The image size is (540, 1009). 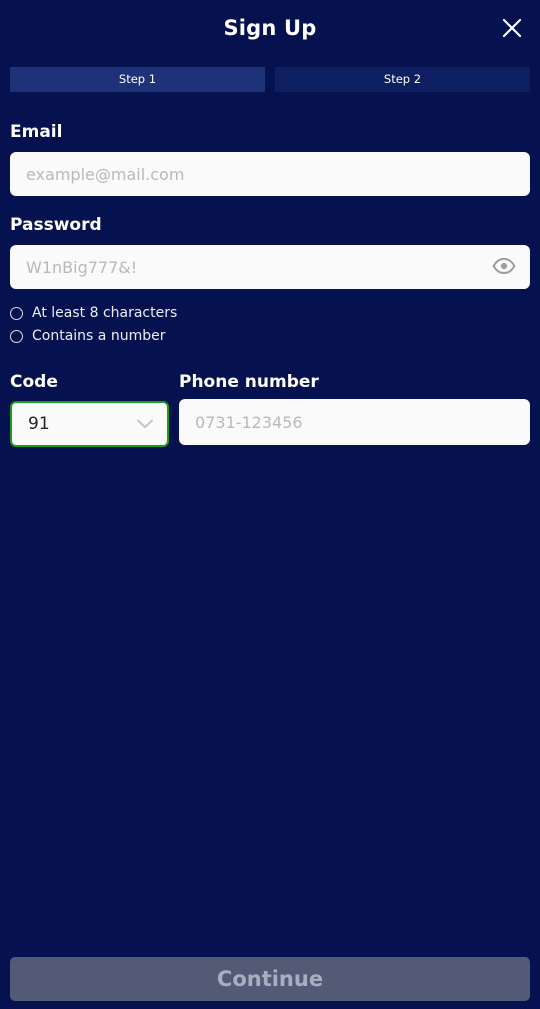 I want to click on close-icon, so click(x=512, y=28).